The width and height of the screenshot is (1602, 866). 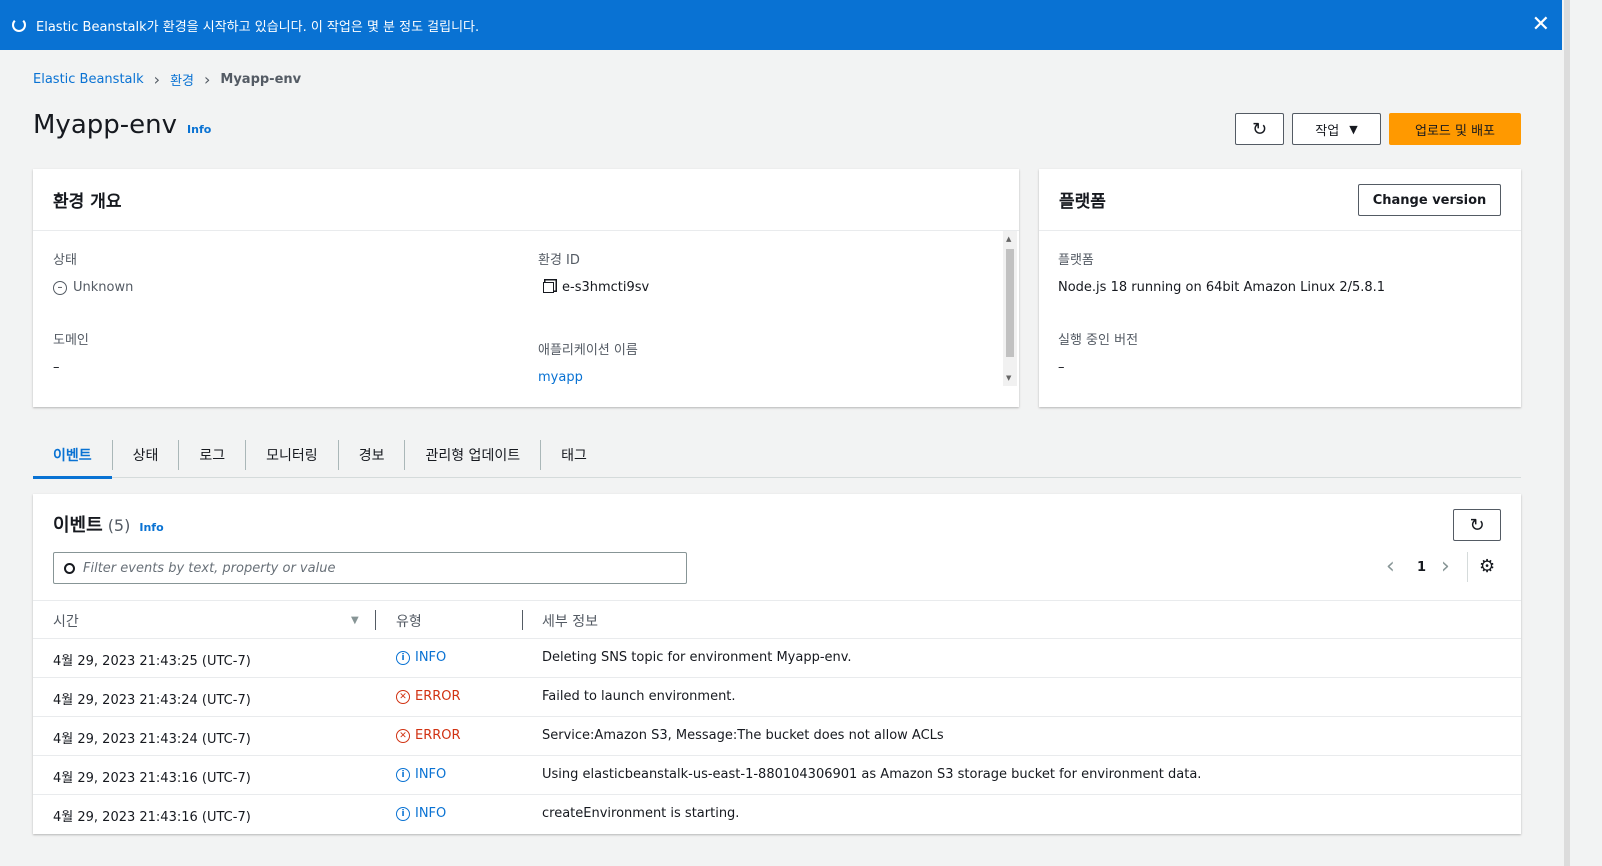 What do you see at coordinates (71, 340) in the screenshot?
I see `domain-label: 도메인` at bounding box center [71, 340].